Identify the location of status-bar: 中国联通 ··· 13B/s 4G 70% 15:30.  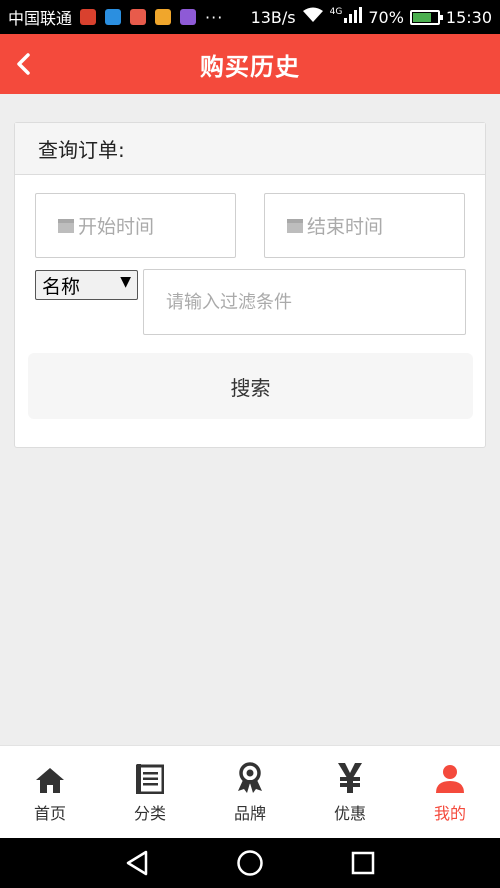
(250, 17).